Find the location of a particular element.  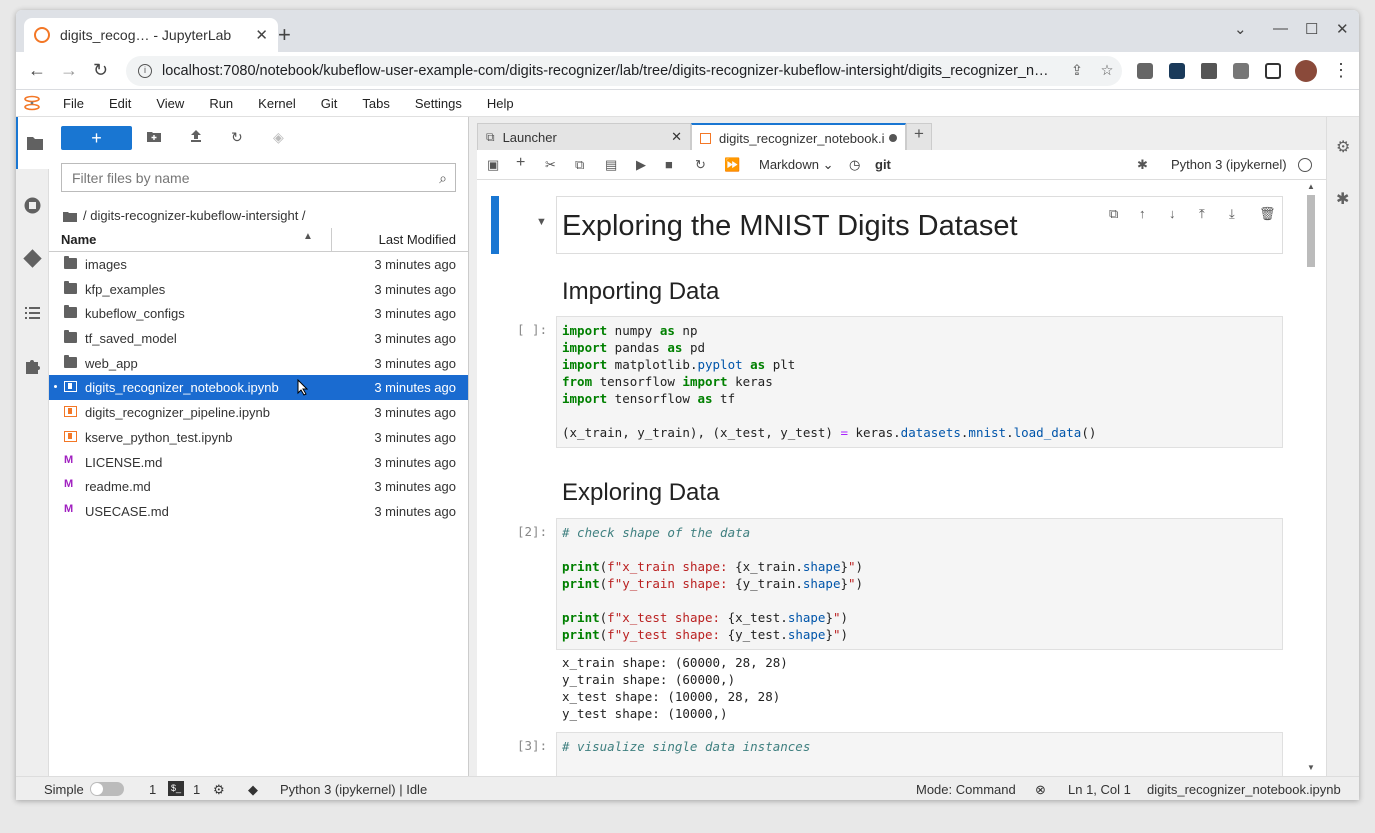

extension-manager-icon is located at coordinates (32, 365).